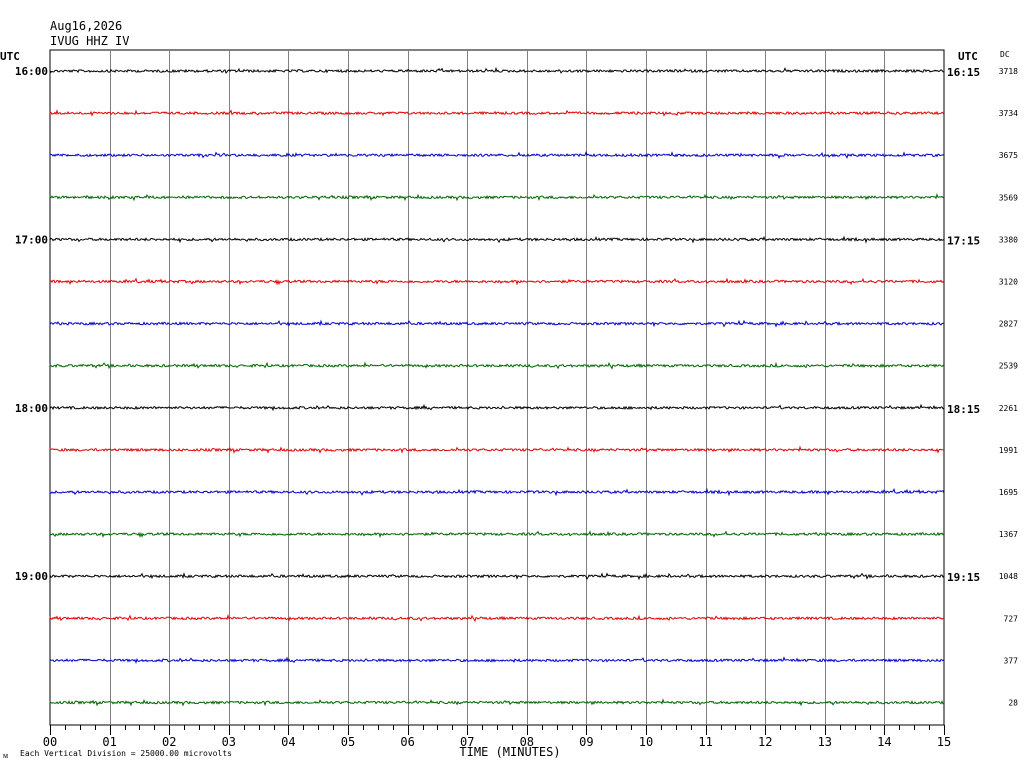 This screenshot has width=1024, height=768. Describe the element at coordinates (765, 742) in the screenshot. I see `x-tick-label: 12` at that location.